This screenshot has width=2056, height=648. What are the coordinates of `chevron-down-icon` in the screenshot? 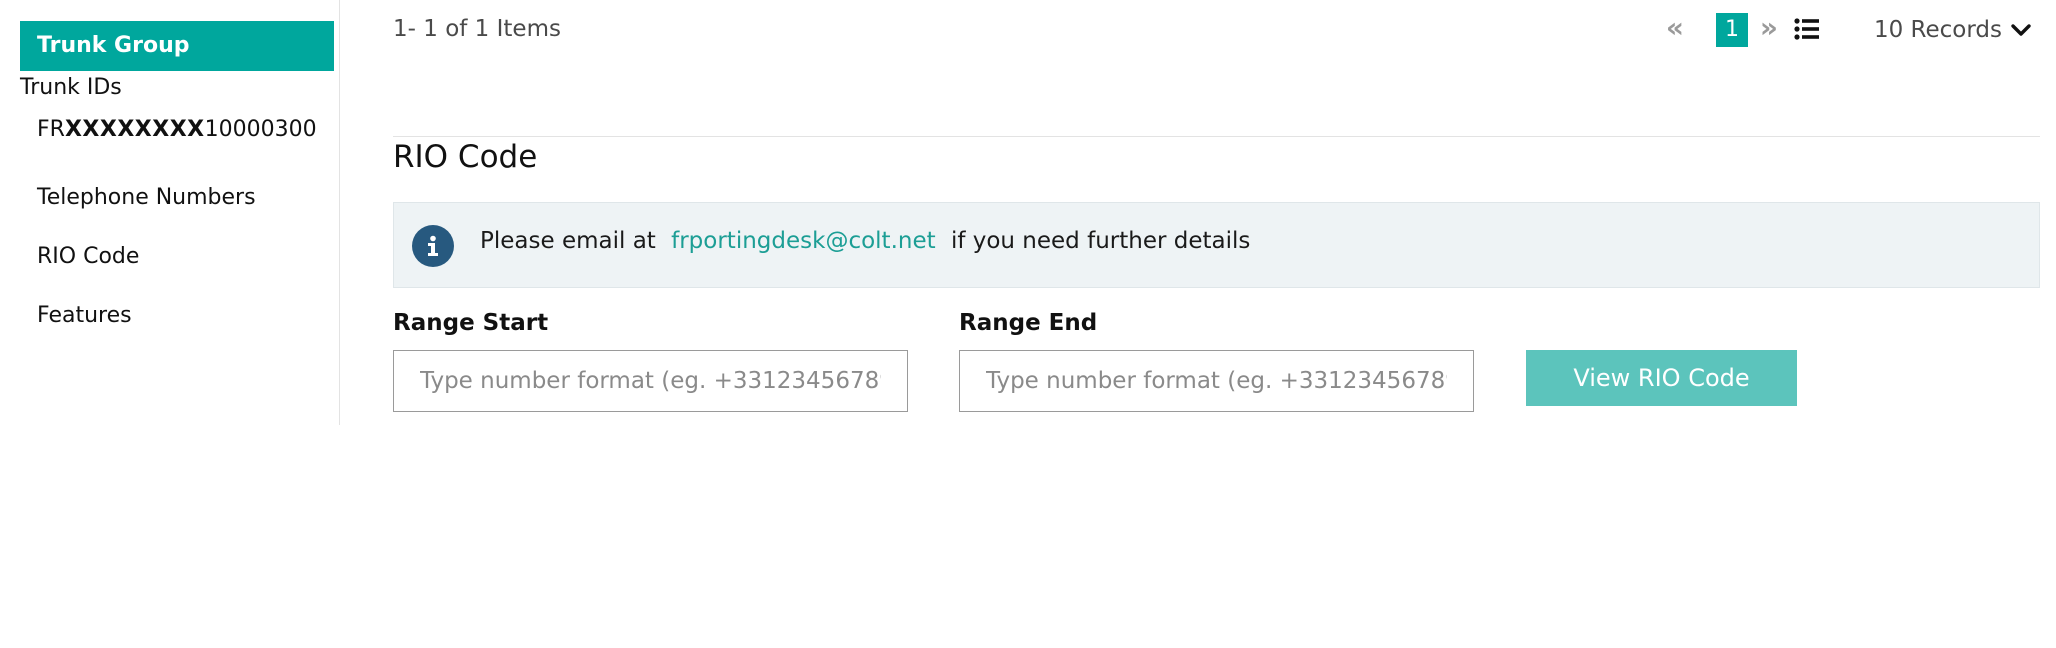 It's located at (2021, 30).